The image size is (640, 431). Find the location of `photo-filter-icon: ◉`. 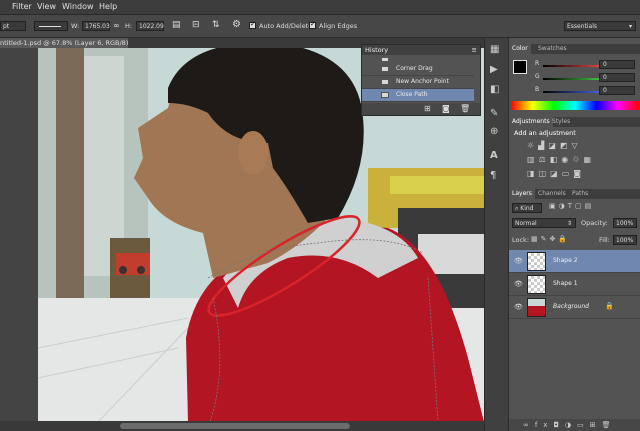

photo-filter-icon: ◉ is located at coordinates (566, 159).